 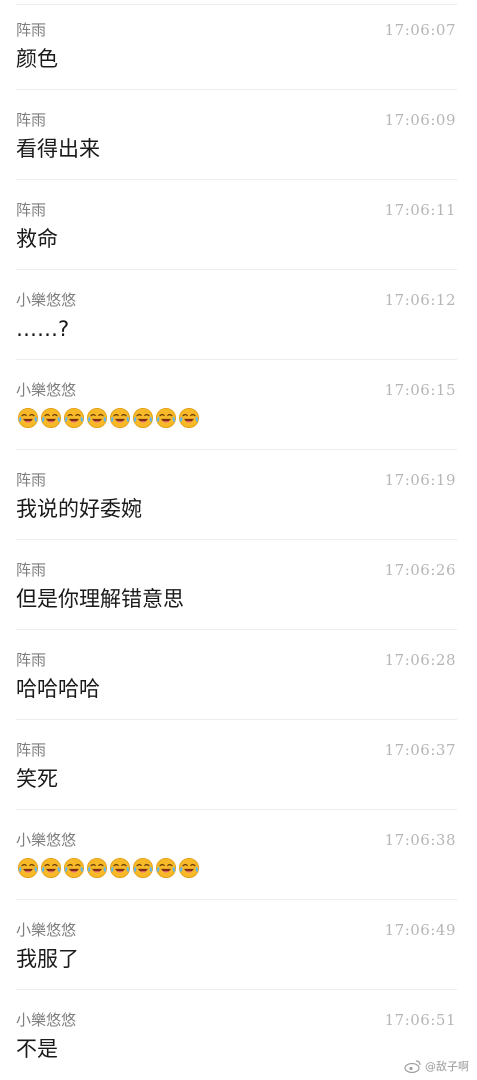 I want to click on message-timestamp: 17:06:19, so click(x=420, y=480).